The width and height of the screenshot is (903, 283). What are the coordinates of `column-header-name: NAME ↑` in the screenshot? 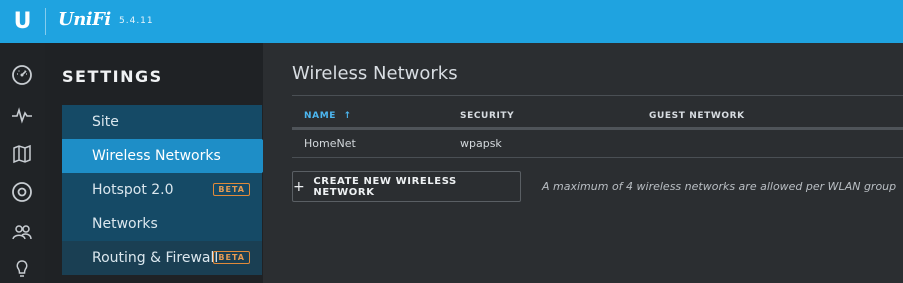 It's located at (328, 116).